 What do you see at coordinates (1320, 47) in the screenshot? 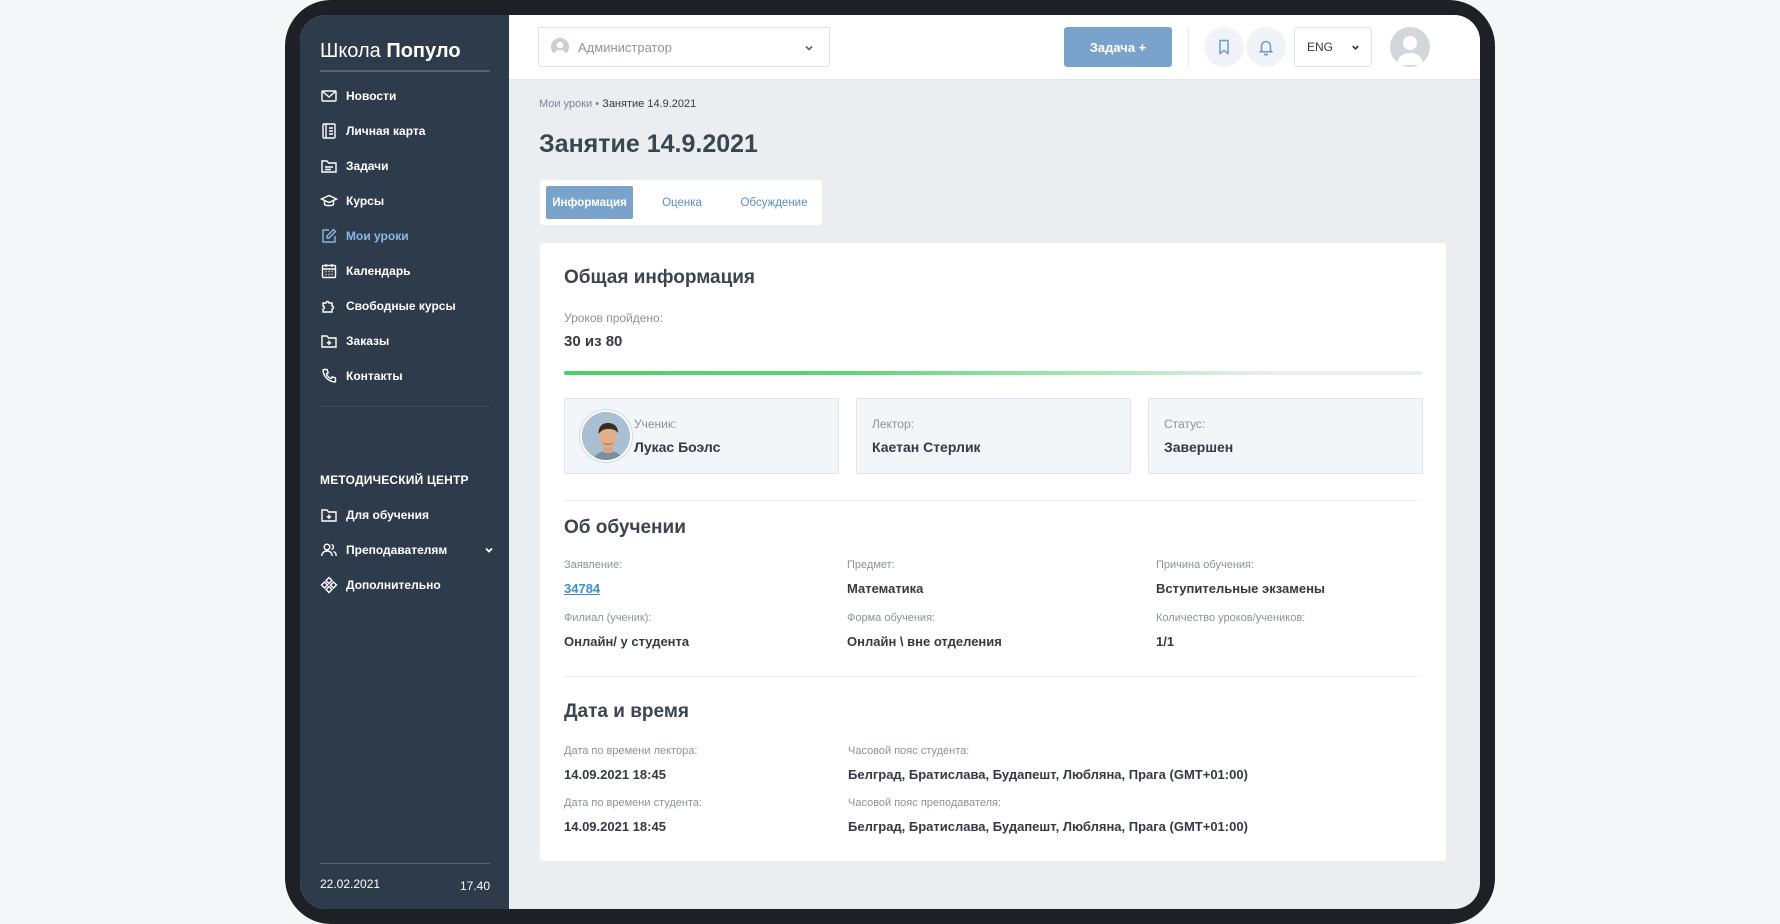
I see `language-value: ENG` at bounding box center [1320, 47].